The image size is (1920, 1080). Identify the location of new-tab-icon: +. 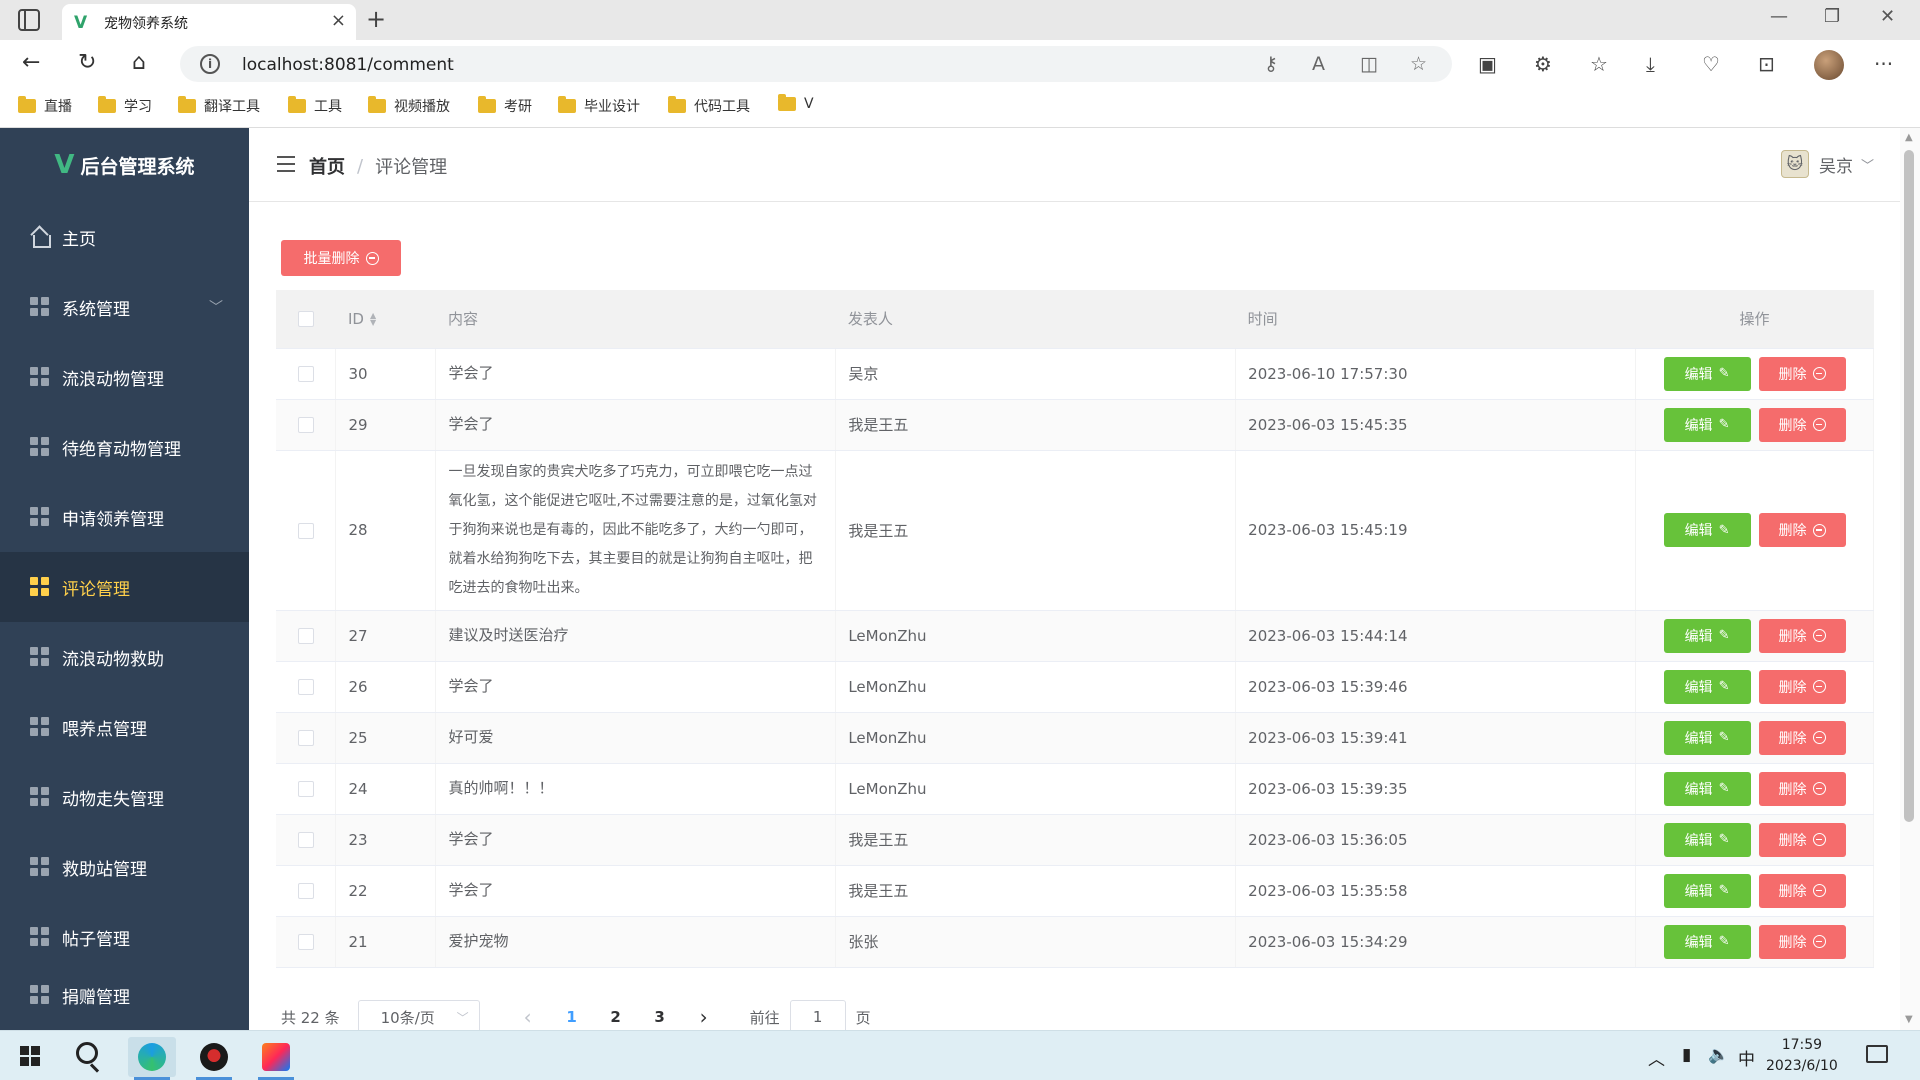
(376, 19).